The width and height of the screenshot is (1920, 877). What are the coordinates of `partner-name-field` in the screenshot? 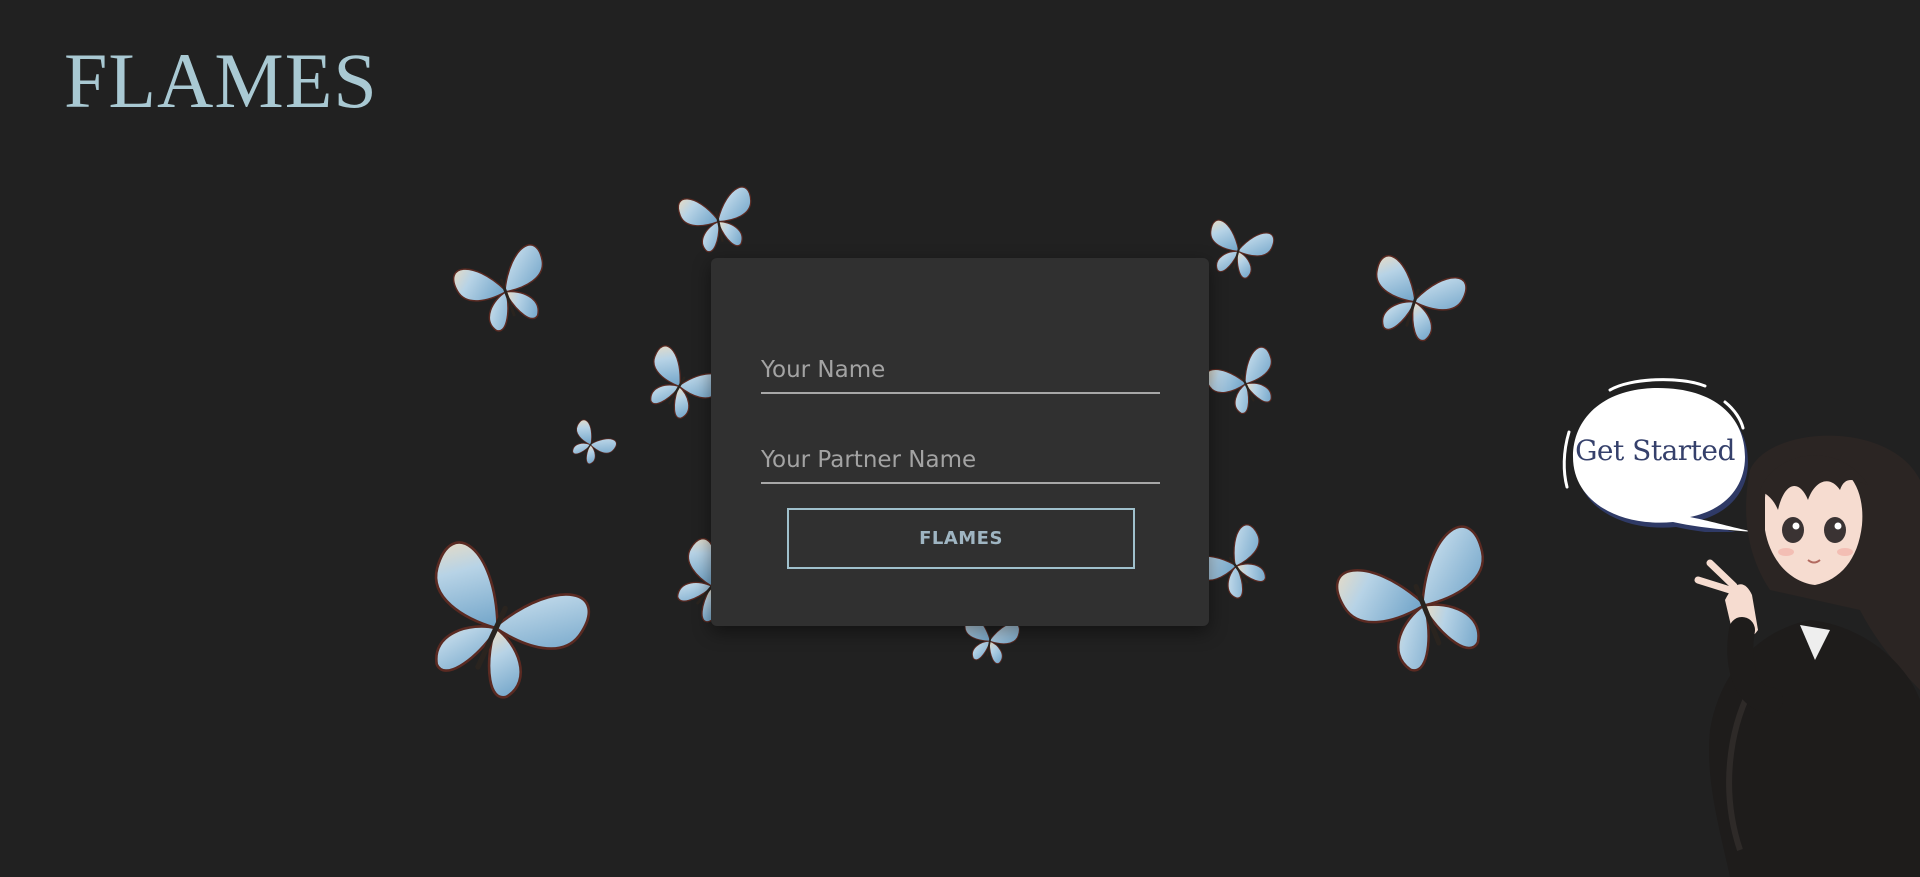 It's located at (960, 461).